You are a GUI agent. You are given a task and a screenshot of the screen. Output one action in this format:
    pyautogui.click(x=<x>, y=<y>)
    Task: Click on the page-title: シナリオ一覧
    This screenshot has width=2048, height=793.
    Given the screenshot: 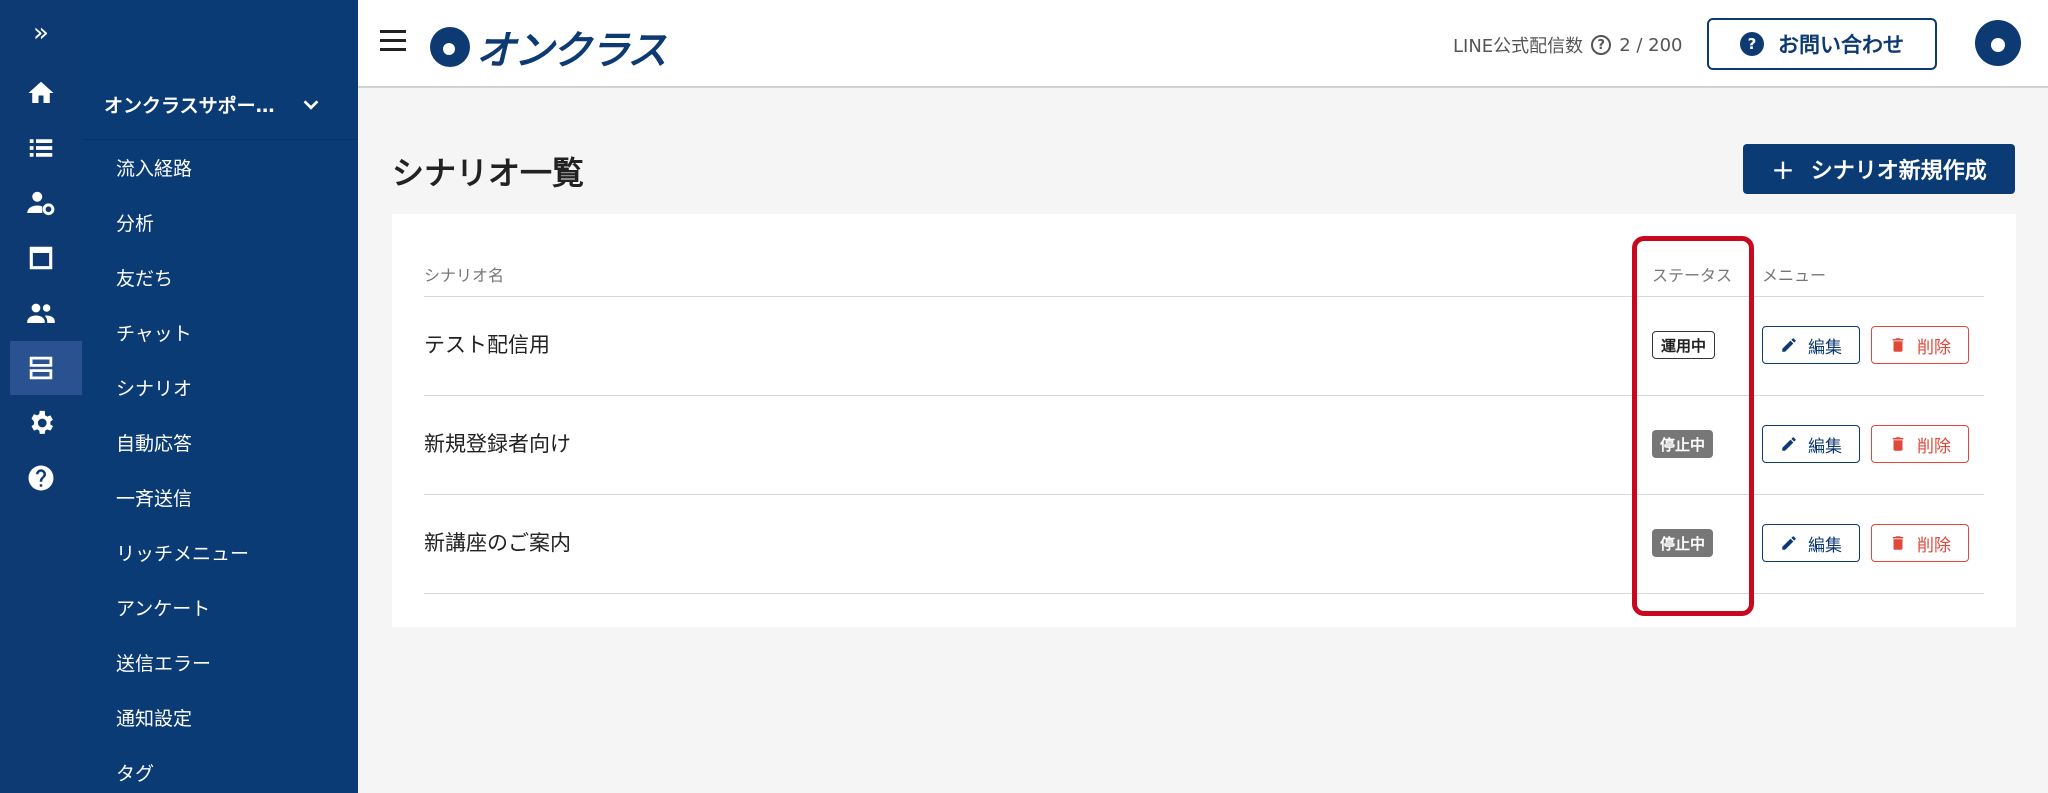 What is the action you would take?
    pyautogui.click(x=488, y=173)
    